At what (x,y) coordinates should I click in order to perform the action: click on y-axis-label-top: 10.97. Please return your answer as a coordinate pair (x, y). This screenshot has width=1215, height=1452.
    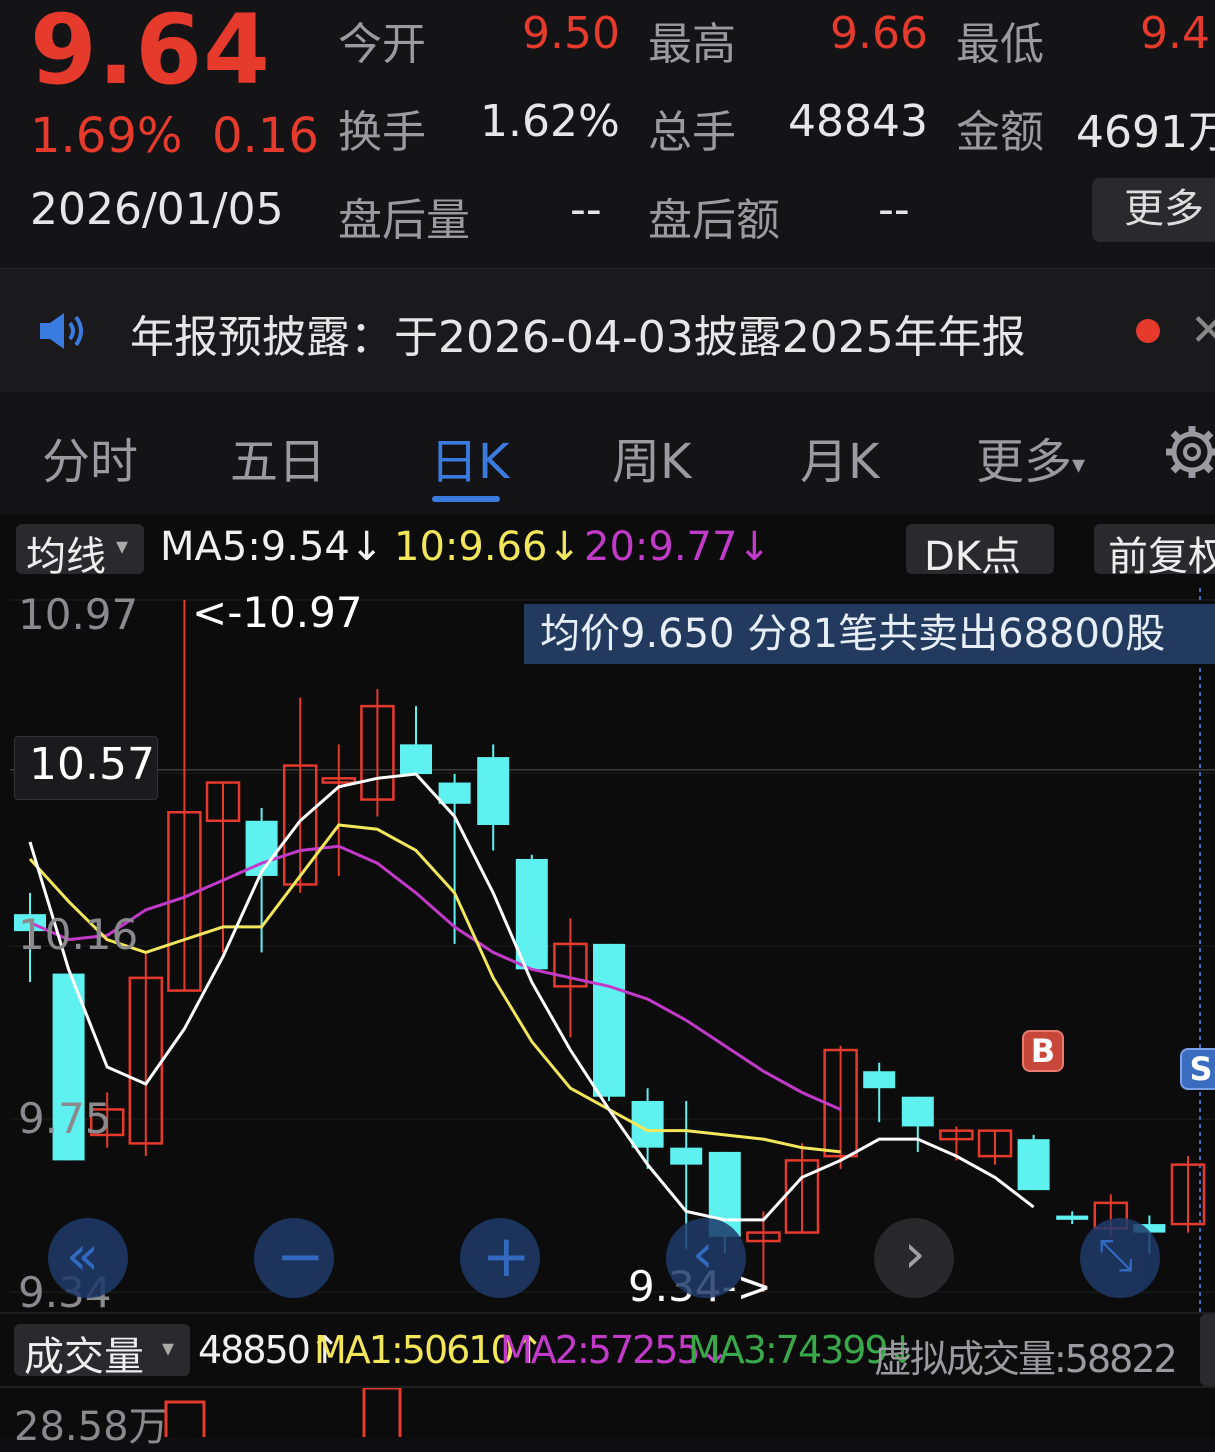
    Looking at the image, I should click on (78, 614).